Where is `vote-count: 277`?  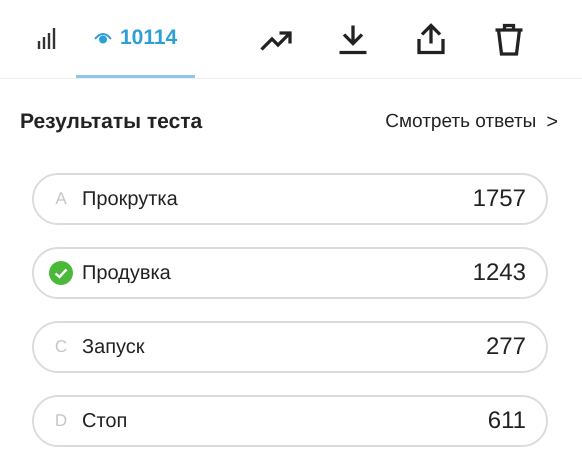 vote-count: 277 is located at coordinates (506, 347).